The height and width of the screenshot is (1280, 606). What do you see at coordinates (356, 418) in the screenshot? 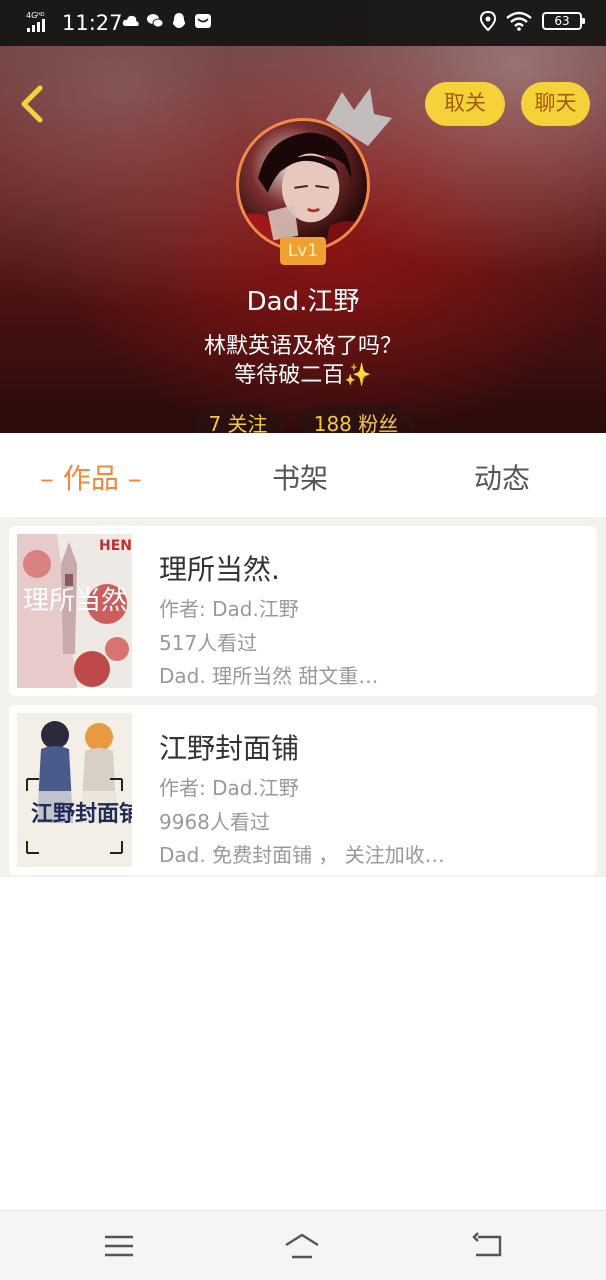
I see `fans-count: 188 粉丝` at bounding box center [356, 418].